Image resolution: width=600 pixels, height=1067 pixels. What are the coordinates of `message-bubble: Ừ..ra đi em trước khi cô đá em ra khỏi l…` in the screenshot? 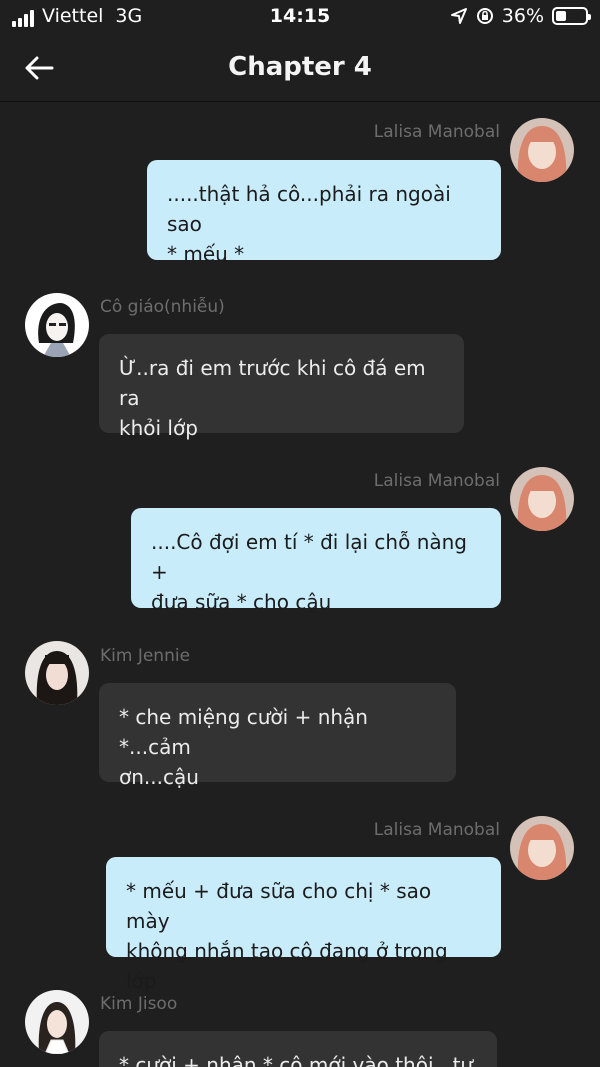 It's located at (281, 387).